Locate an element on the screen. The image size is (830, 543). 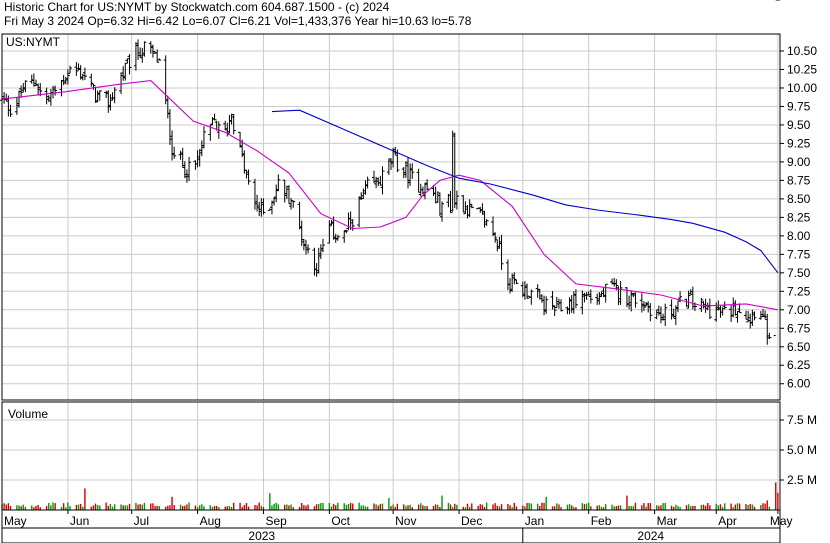
price-tick-label: 7.25 is located at coordinates (799, 291).